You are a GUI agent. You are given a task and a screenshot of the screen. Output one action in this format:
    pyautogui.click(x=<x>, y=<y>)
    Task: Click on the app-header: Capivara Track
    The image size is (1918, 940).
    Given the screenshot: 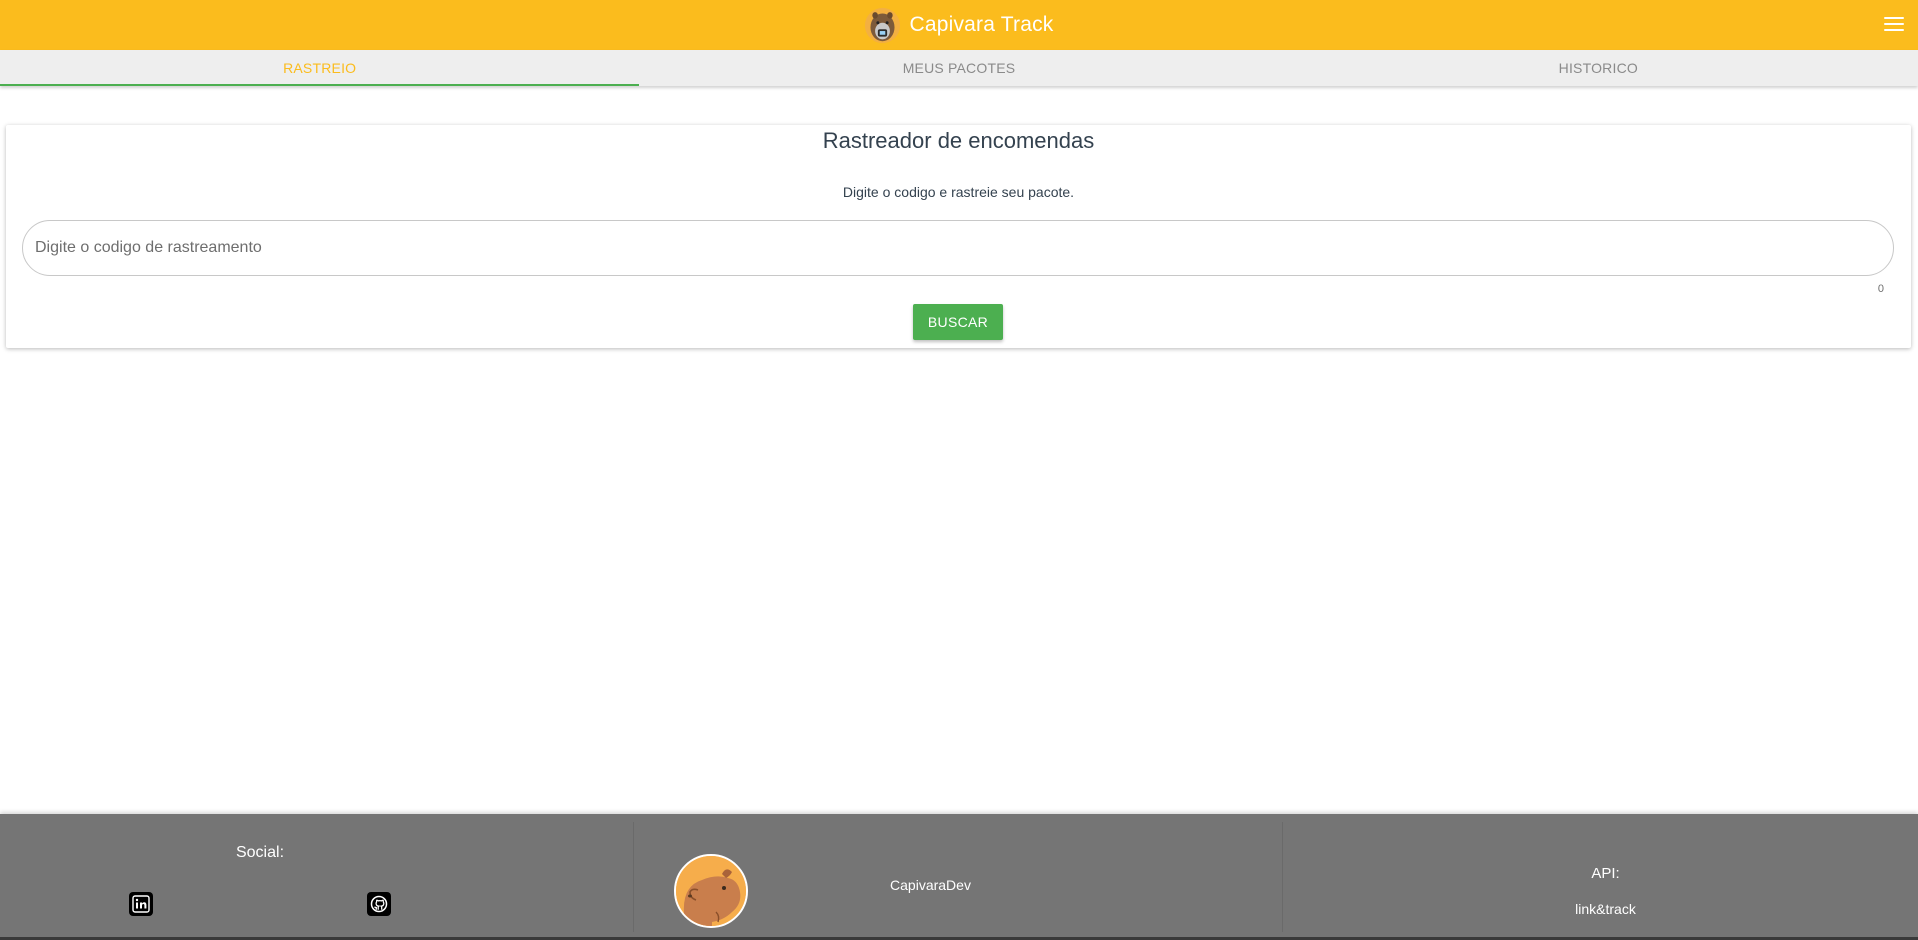 What is the action you would take?
    pyautogui.click(x=959, y=25)
    